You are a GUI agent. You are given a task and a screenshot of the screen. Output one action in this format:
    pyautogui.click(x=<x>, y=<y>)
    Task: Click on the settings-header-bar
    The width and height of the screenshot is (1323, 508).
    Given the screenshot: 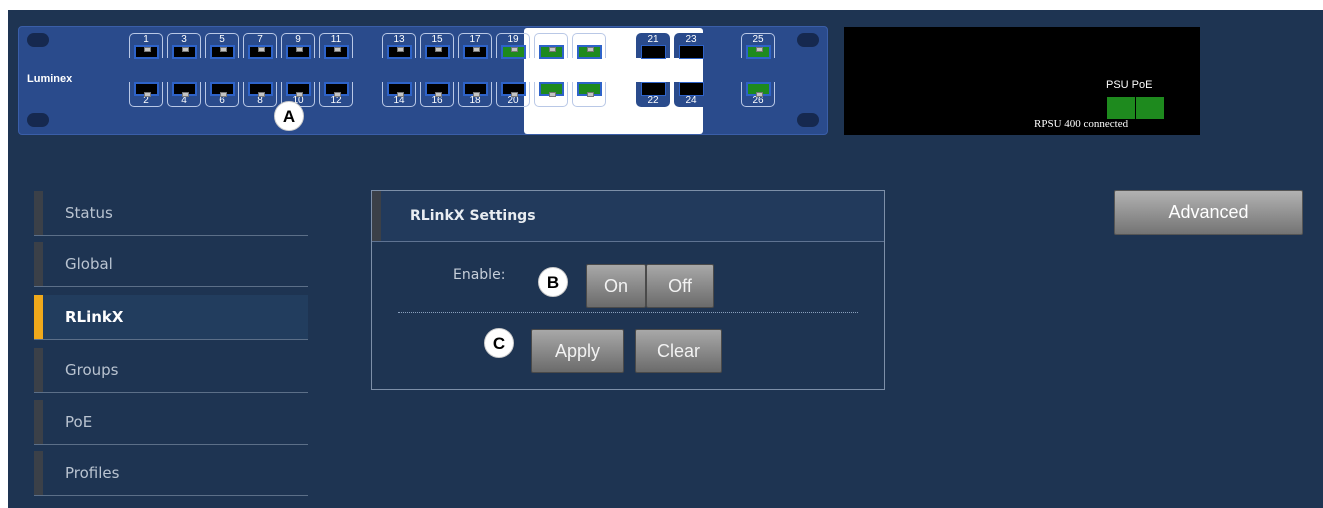 What is the action you would take?
    pyautogui.click(x=376, y=216)
    